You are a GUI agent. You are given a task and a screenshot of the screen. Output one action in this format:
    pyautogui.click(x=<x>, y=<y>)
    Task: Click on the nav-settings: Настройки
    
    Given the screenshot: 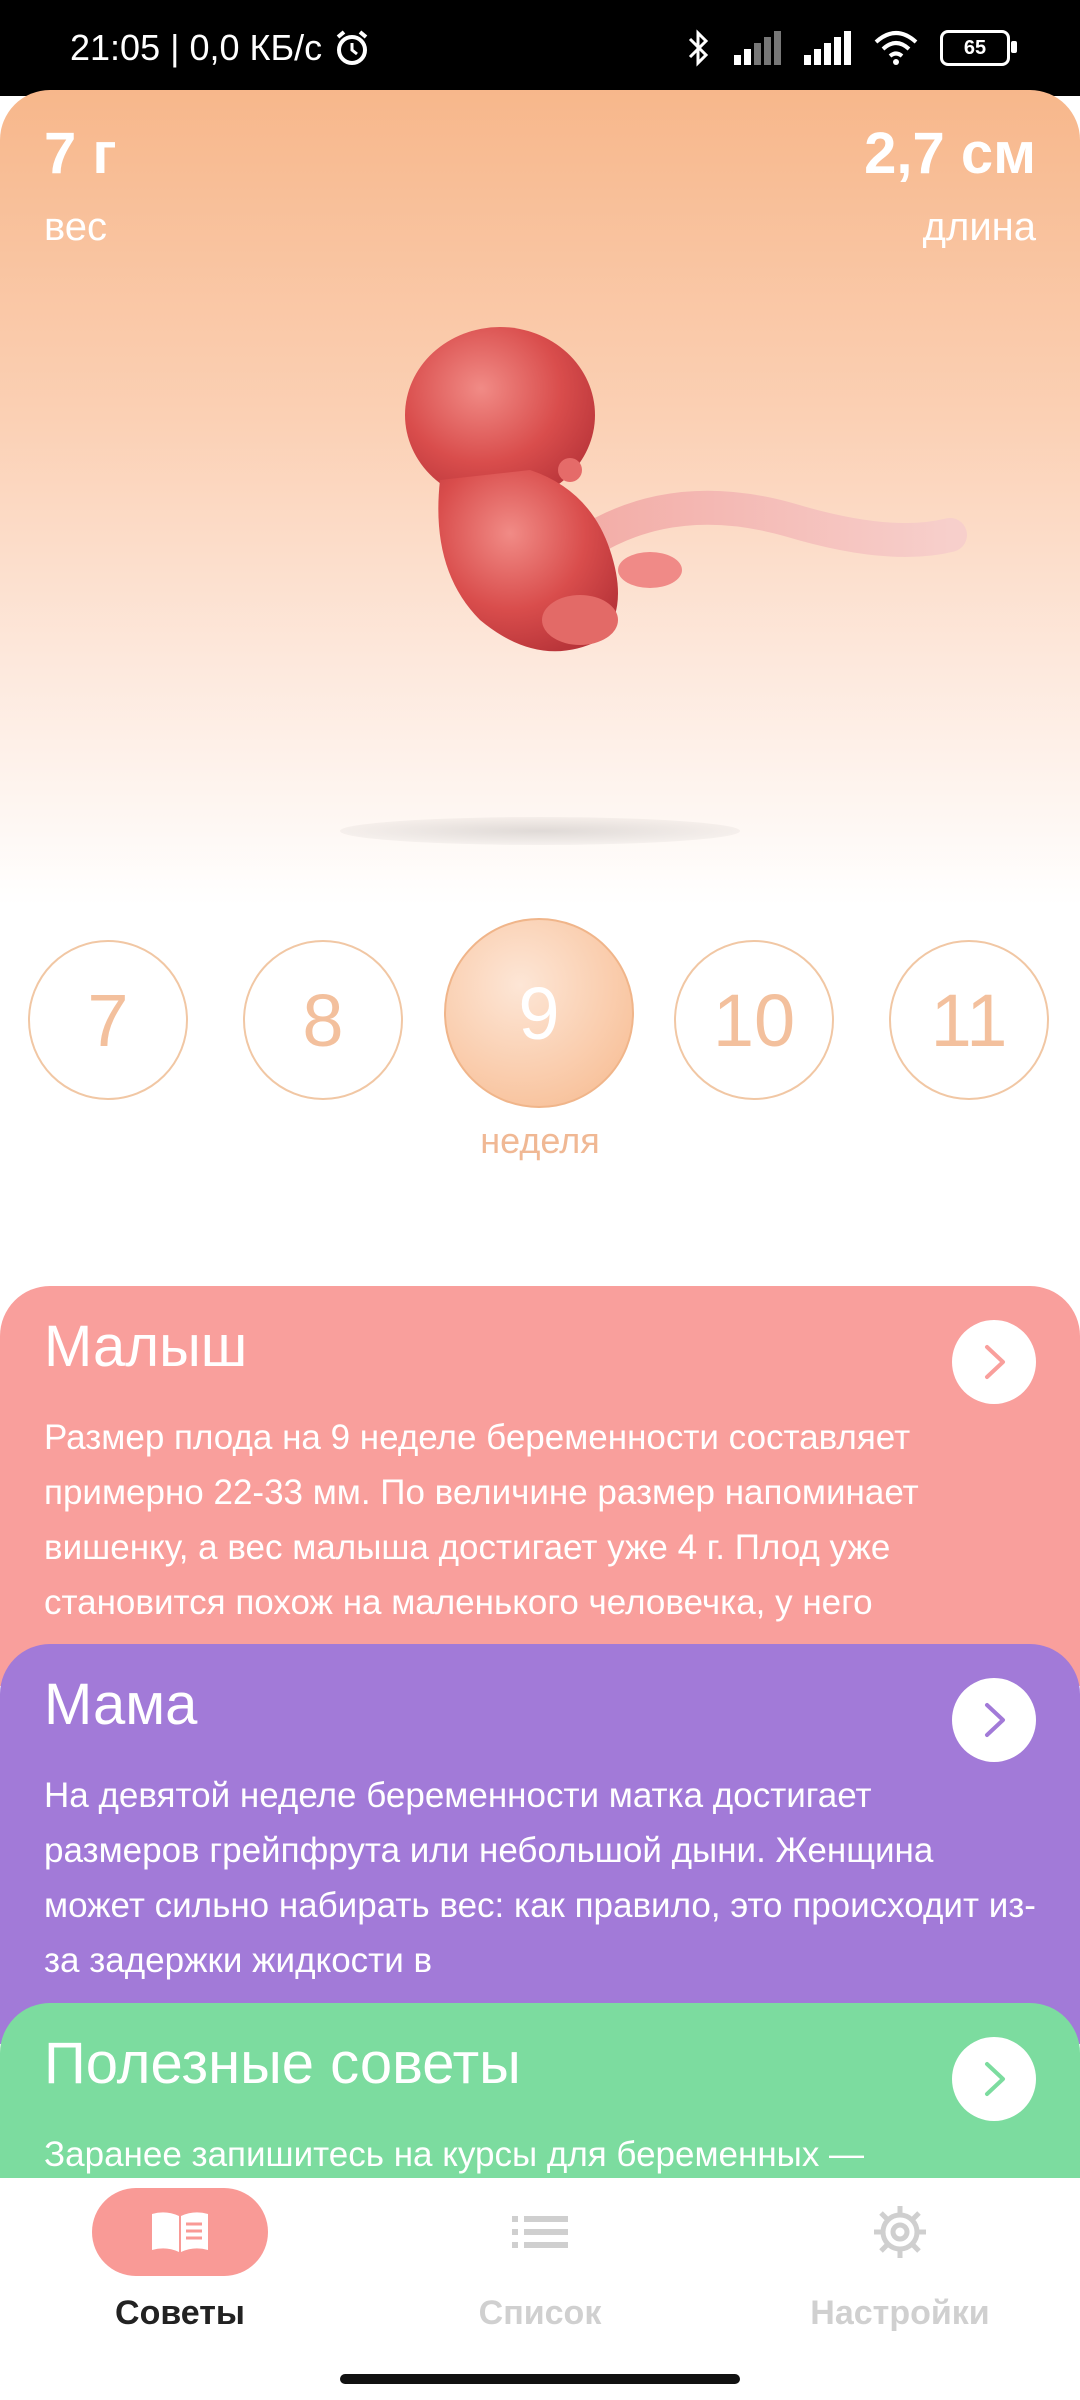 What is the action you would take?
    pyautogui.click(x=900, y=2260)
    